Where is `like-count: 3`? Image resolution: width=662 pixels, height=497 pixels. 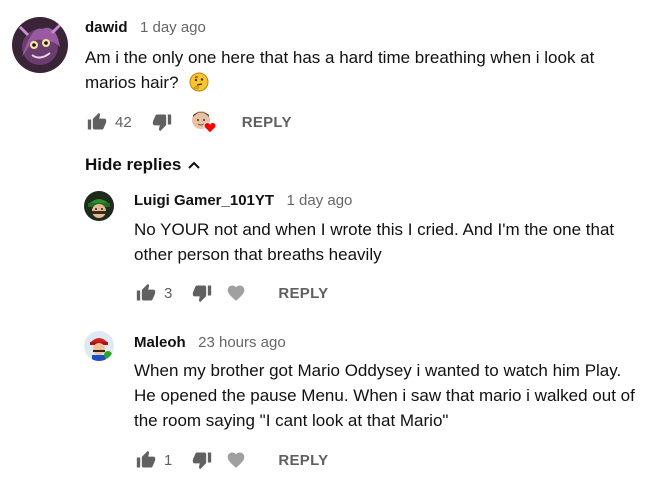
like-count: 3 is located at coordinates (168, 293).